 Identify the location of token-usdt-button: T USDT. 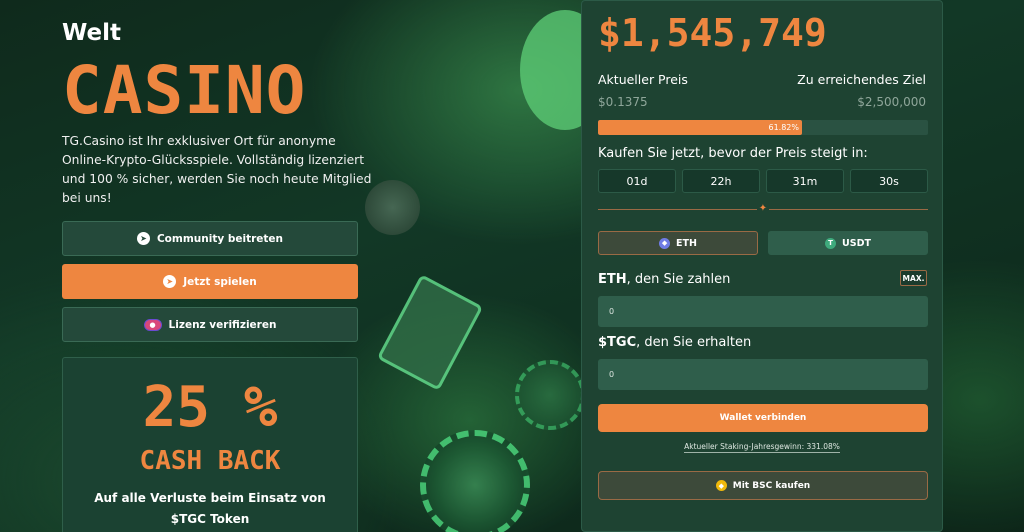
(848, 243).